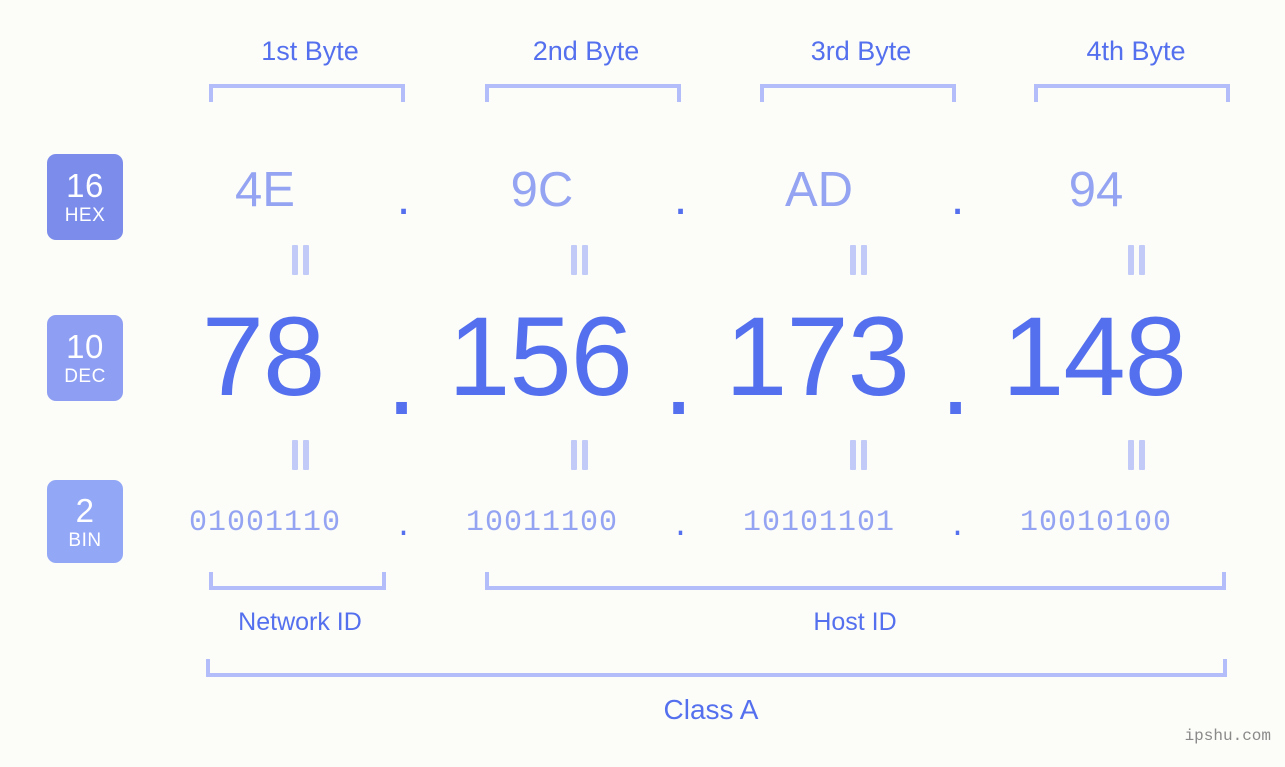  What do you see at coordinates (716, 668) in the screenshot?
I see `class-bracket` at bounding box center [716, 668].